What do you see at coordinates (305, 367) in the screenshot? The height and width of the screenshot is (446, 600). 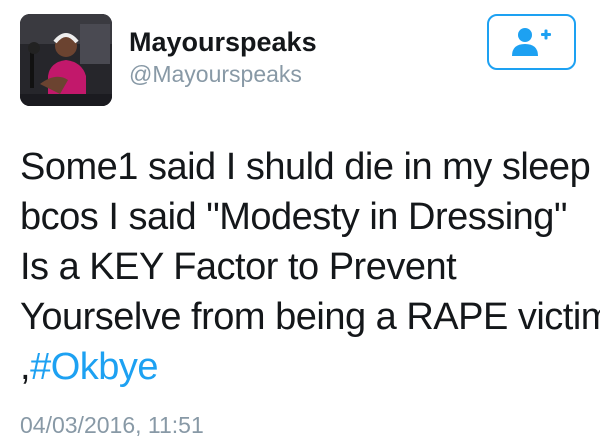 I see `tweet-line-last: ,#Okbye` at bounding box center [305, 367].